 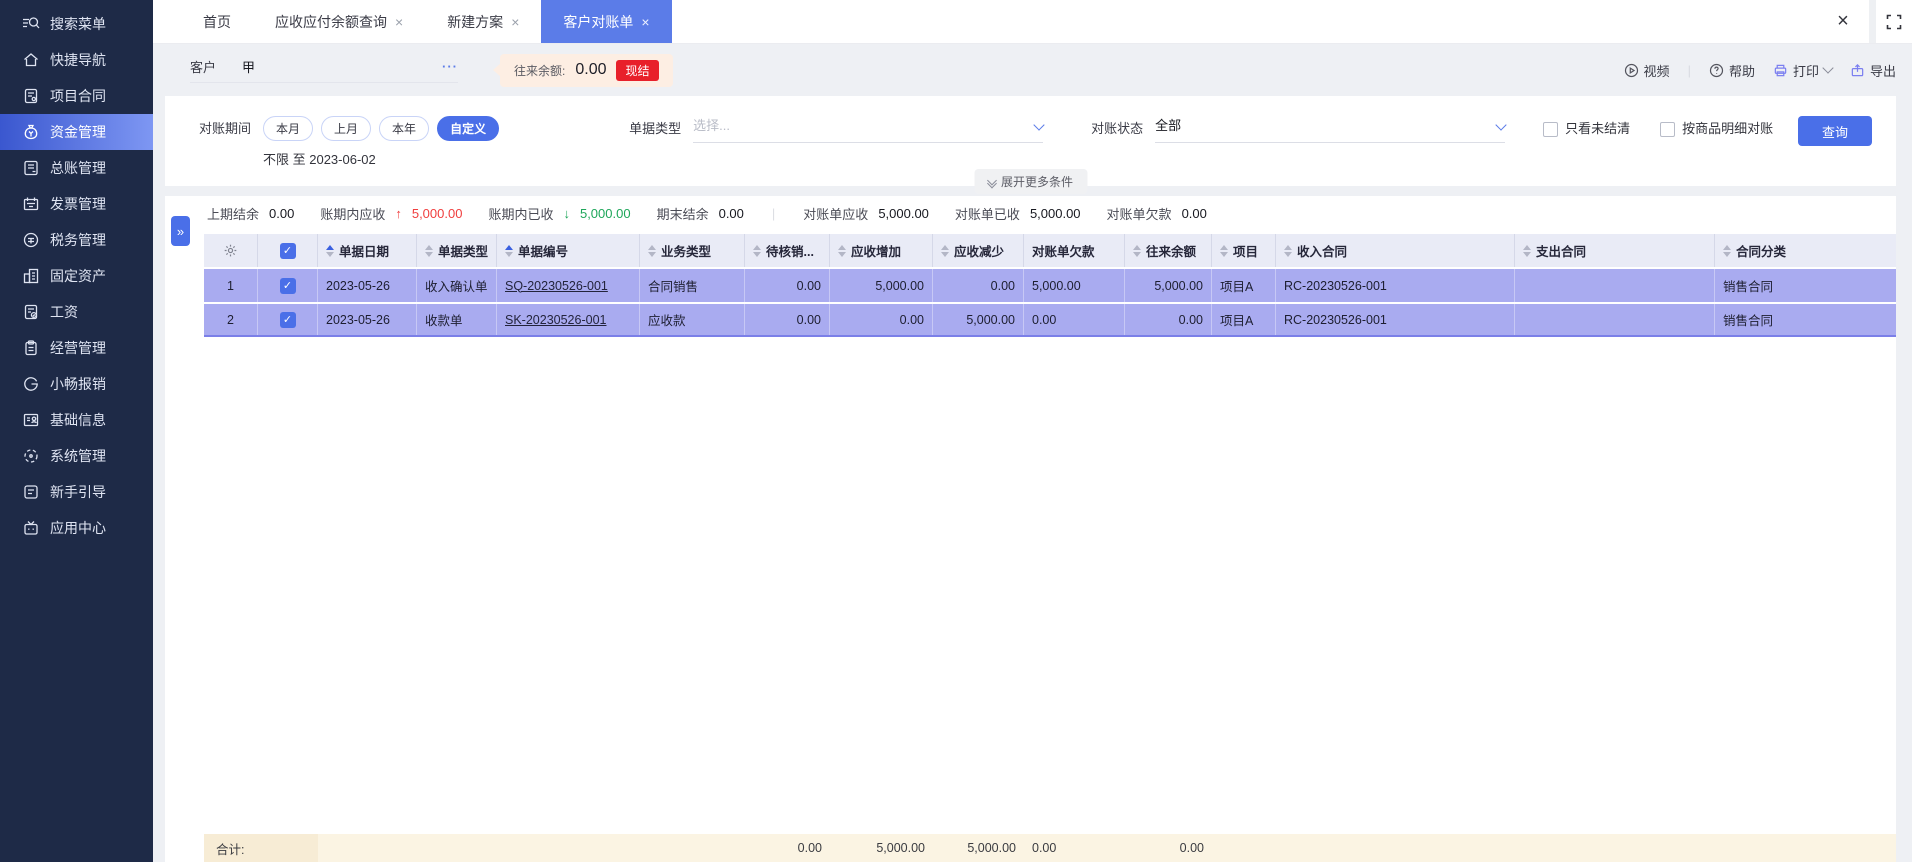 I want to click on settlement-badge: 现结, so click(x=637, y=70).